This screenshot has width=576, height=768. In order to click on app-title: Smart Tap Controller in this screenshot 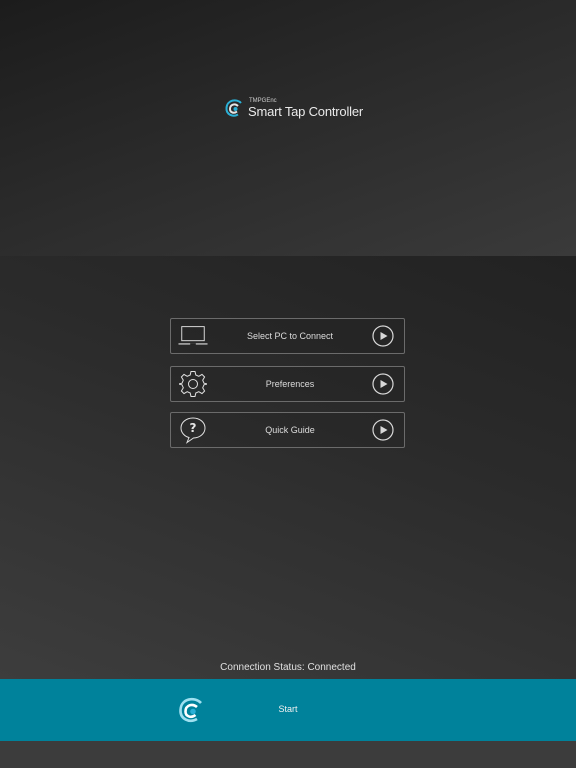, I will do `click(305, 111)`.